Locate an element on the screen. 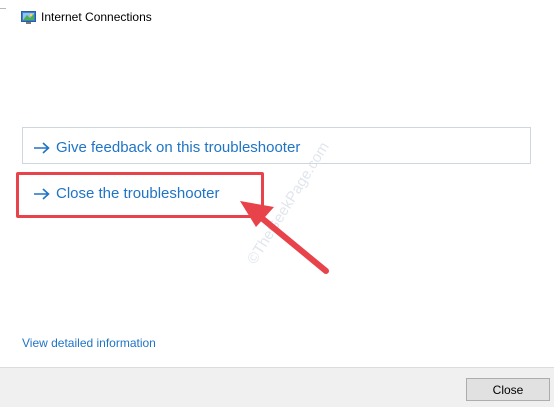  title-bar: Internet Connections is located at coordinates (86, 17).